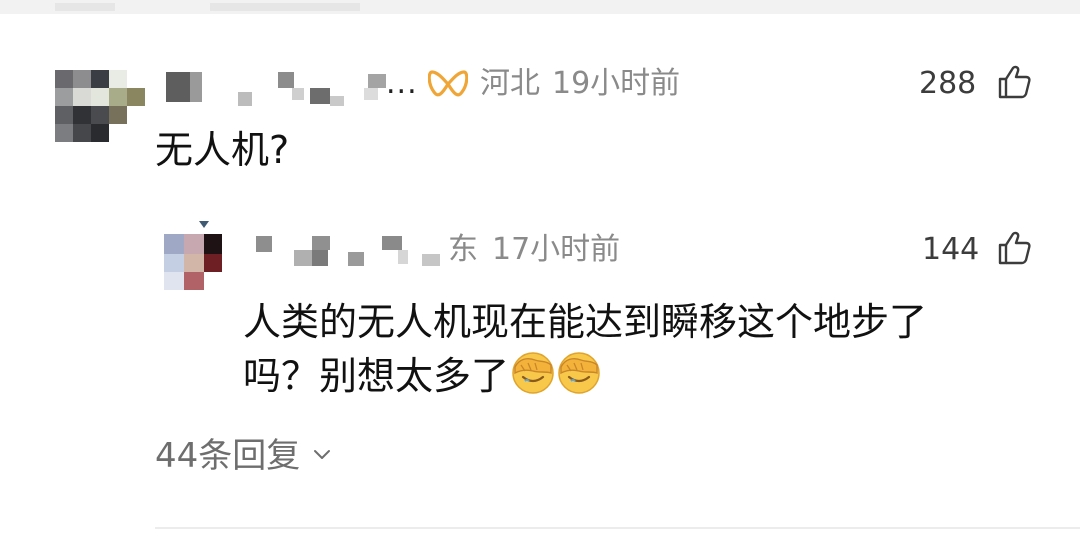 The image size is (1080, 544). What do you see at coordinates (222, 150) in the screenshot?
I see `comment-text: 无人机?` at bounding box center [222, 150].